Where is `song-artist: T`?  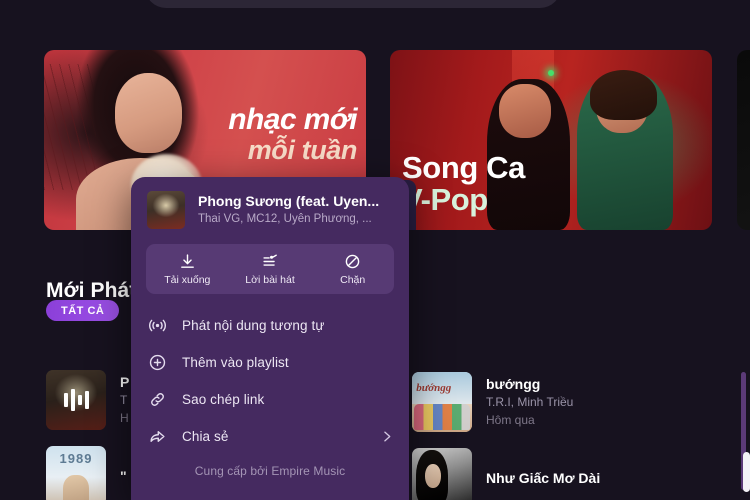
song-artist: T is located at coordinates (124, 400).